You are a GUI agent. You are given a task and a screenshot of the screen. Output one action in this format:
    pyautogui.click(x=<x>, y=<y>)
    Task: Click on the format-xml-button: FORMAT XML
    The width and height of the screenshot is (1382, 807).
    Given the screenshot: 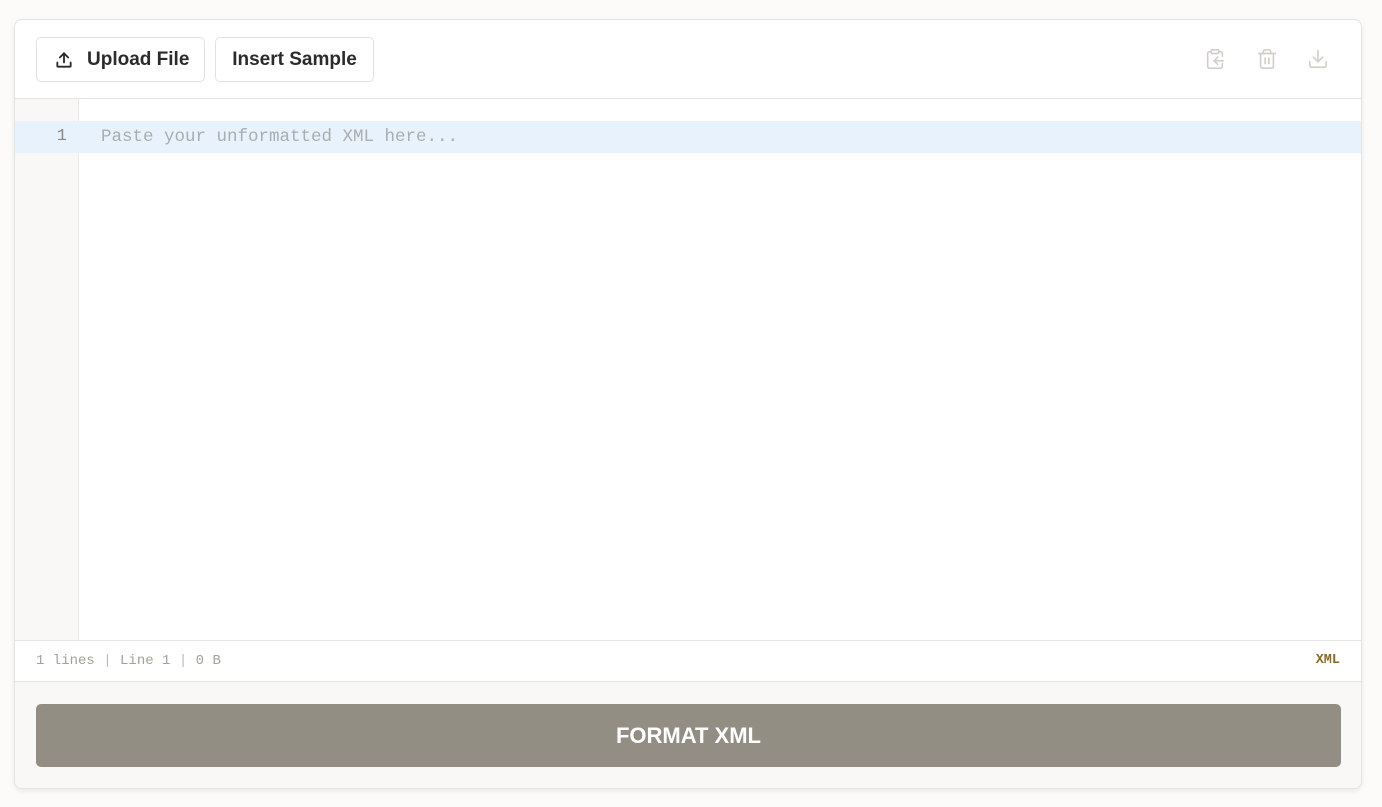 What is the action you would take?
    pyautogui.click(x=688, y=735)
    